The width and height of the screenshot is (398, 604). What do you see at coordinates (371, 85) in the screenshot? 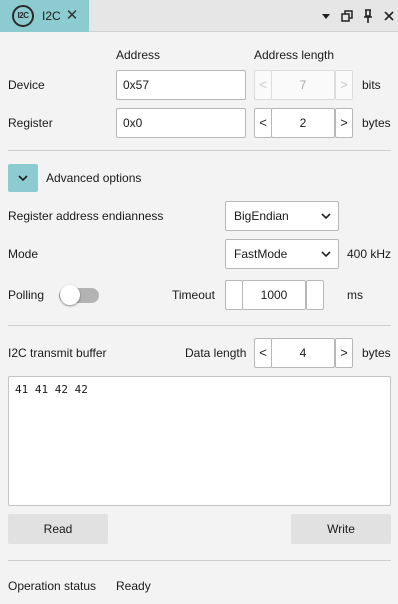
I see `address-length-unit: bits` at bounding box center [371, 85].